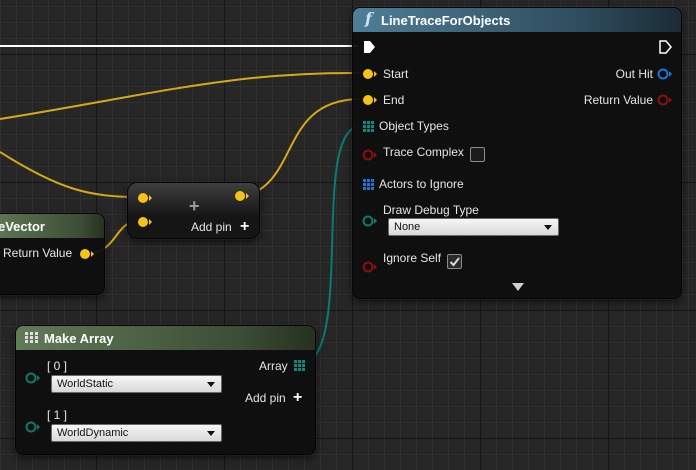 This screenshot has width=696, height=470. I want to click on end-label: End, so click(394, 100).